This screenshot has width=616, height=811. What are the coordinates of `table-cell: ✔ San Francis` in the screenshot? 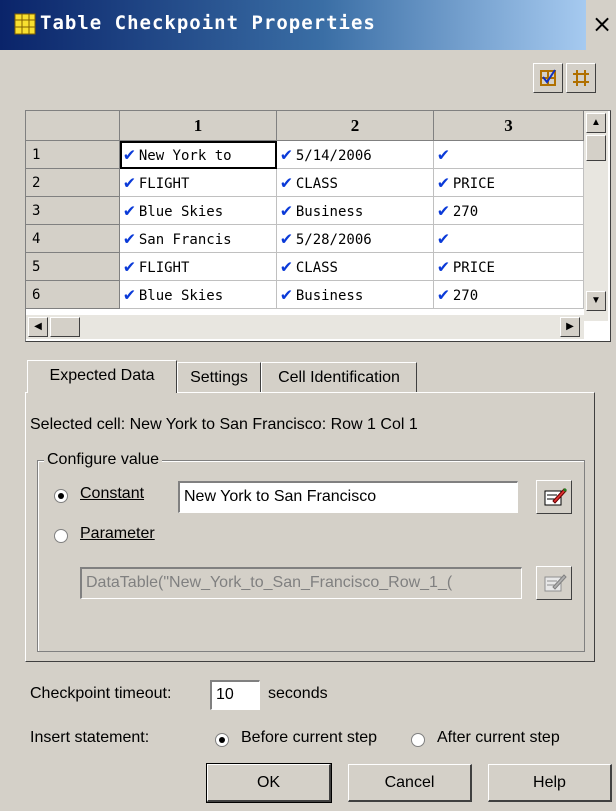 It's located at (198, 239).